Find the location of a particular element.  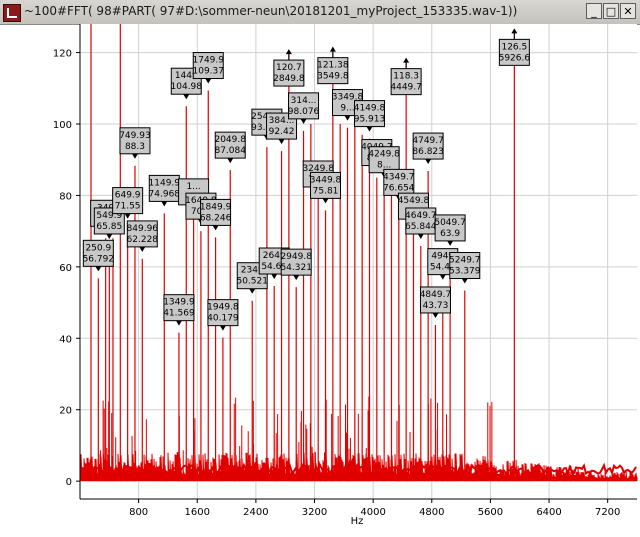

label-value: 40.179 is located at coordinates (223, 319).